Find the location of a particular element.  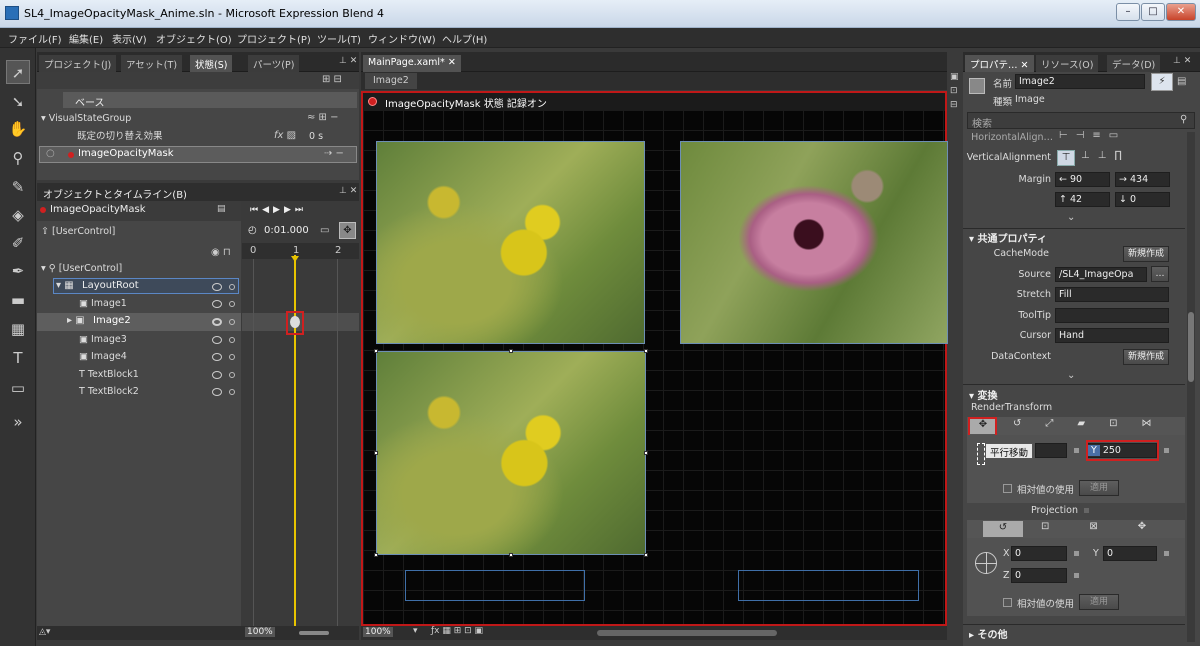

projection-apply-button: 適用 is located at coordinates (1099, 602).